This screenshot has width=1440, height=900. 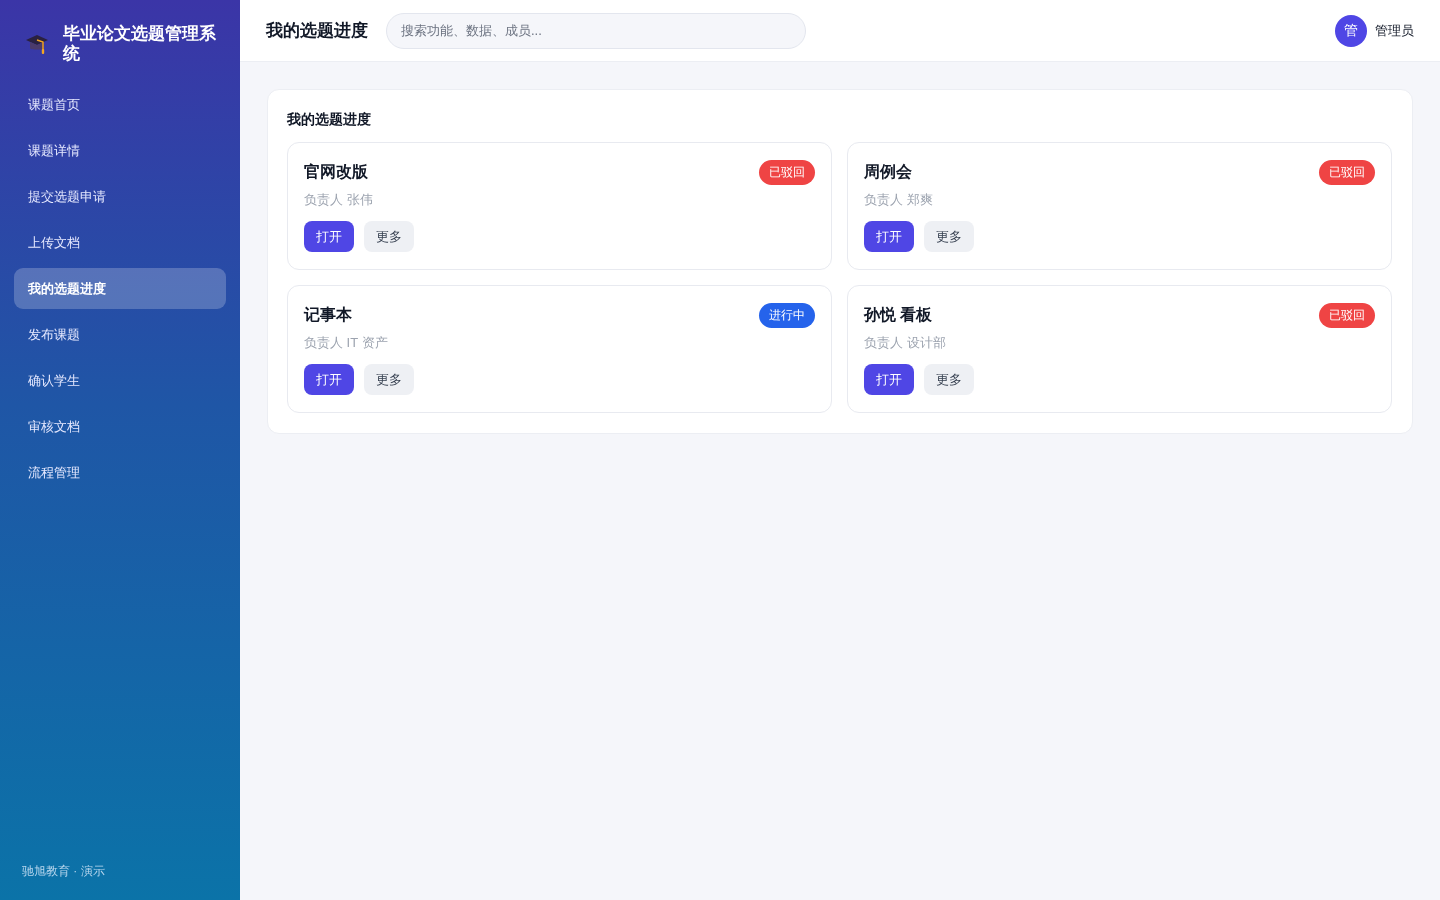 I want to click on nav-item: 课题详情, so click(x=120, y=150).